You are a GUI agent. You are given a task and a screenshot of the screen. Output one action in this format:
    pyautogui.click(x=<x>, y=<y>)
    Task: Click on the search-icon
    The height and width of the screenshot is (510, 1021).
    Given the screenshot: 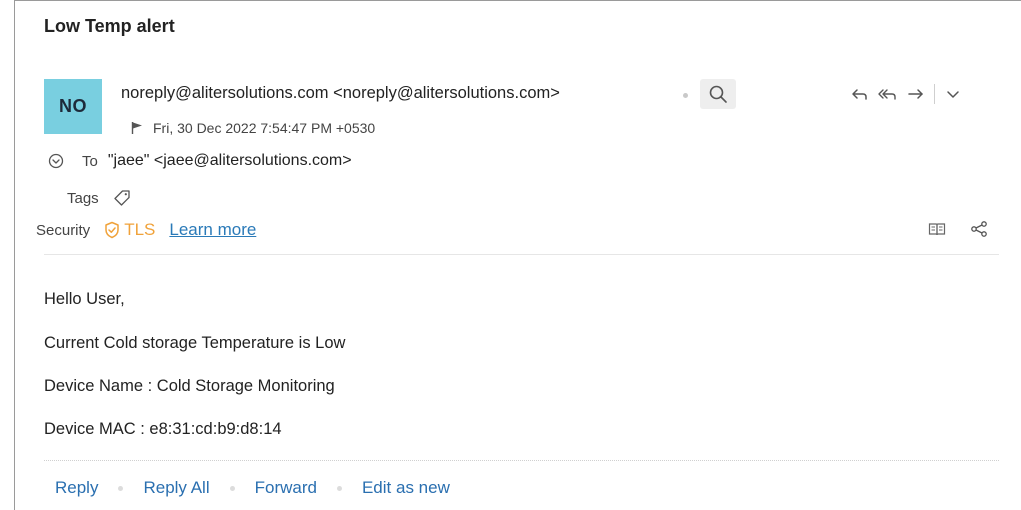 What is the action you would take?
    pyautogui.click(x=718, y=94)
    